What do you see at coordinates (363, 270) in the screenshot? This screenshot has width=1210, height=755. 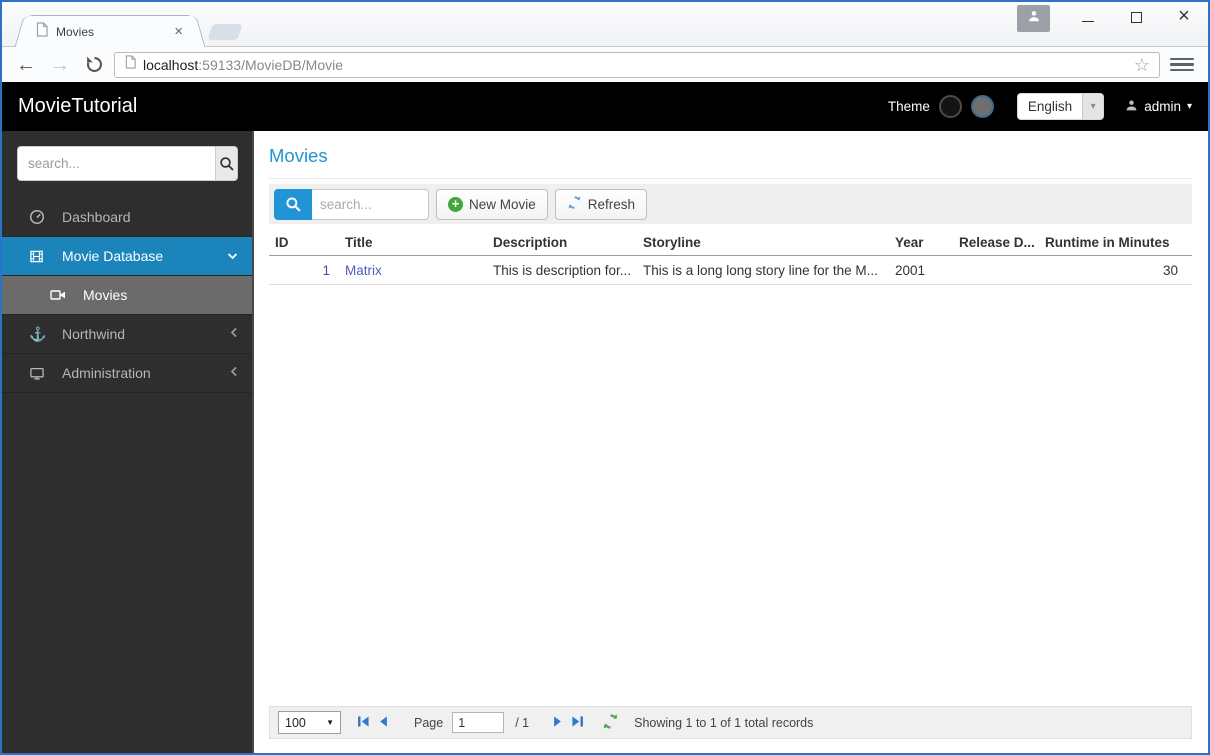 I see `movie-title-link: Matrix` at bounding box center [363, 270].